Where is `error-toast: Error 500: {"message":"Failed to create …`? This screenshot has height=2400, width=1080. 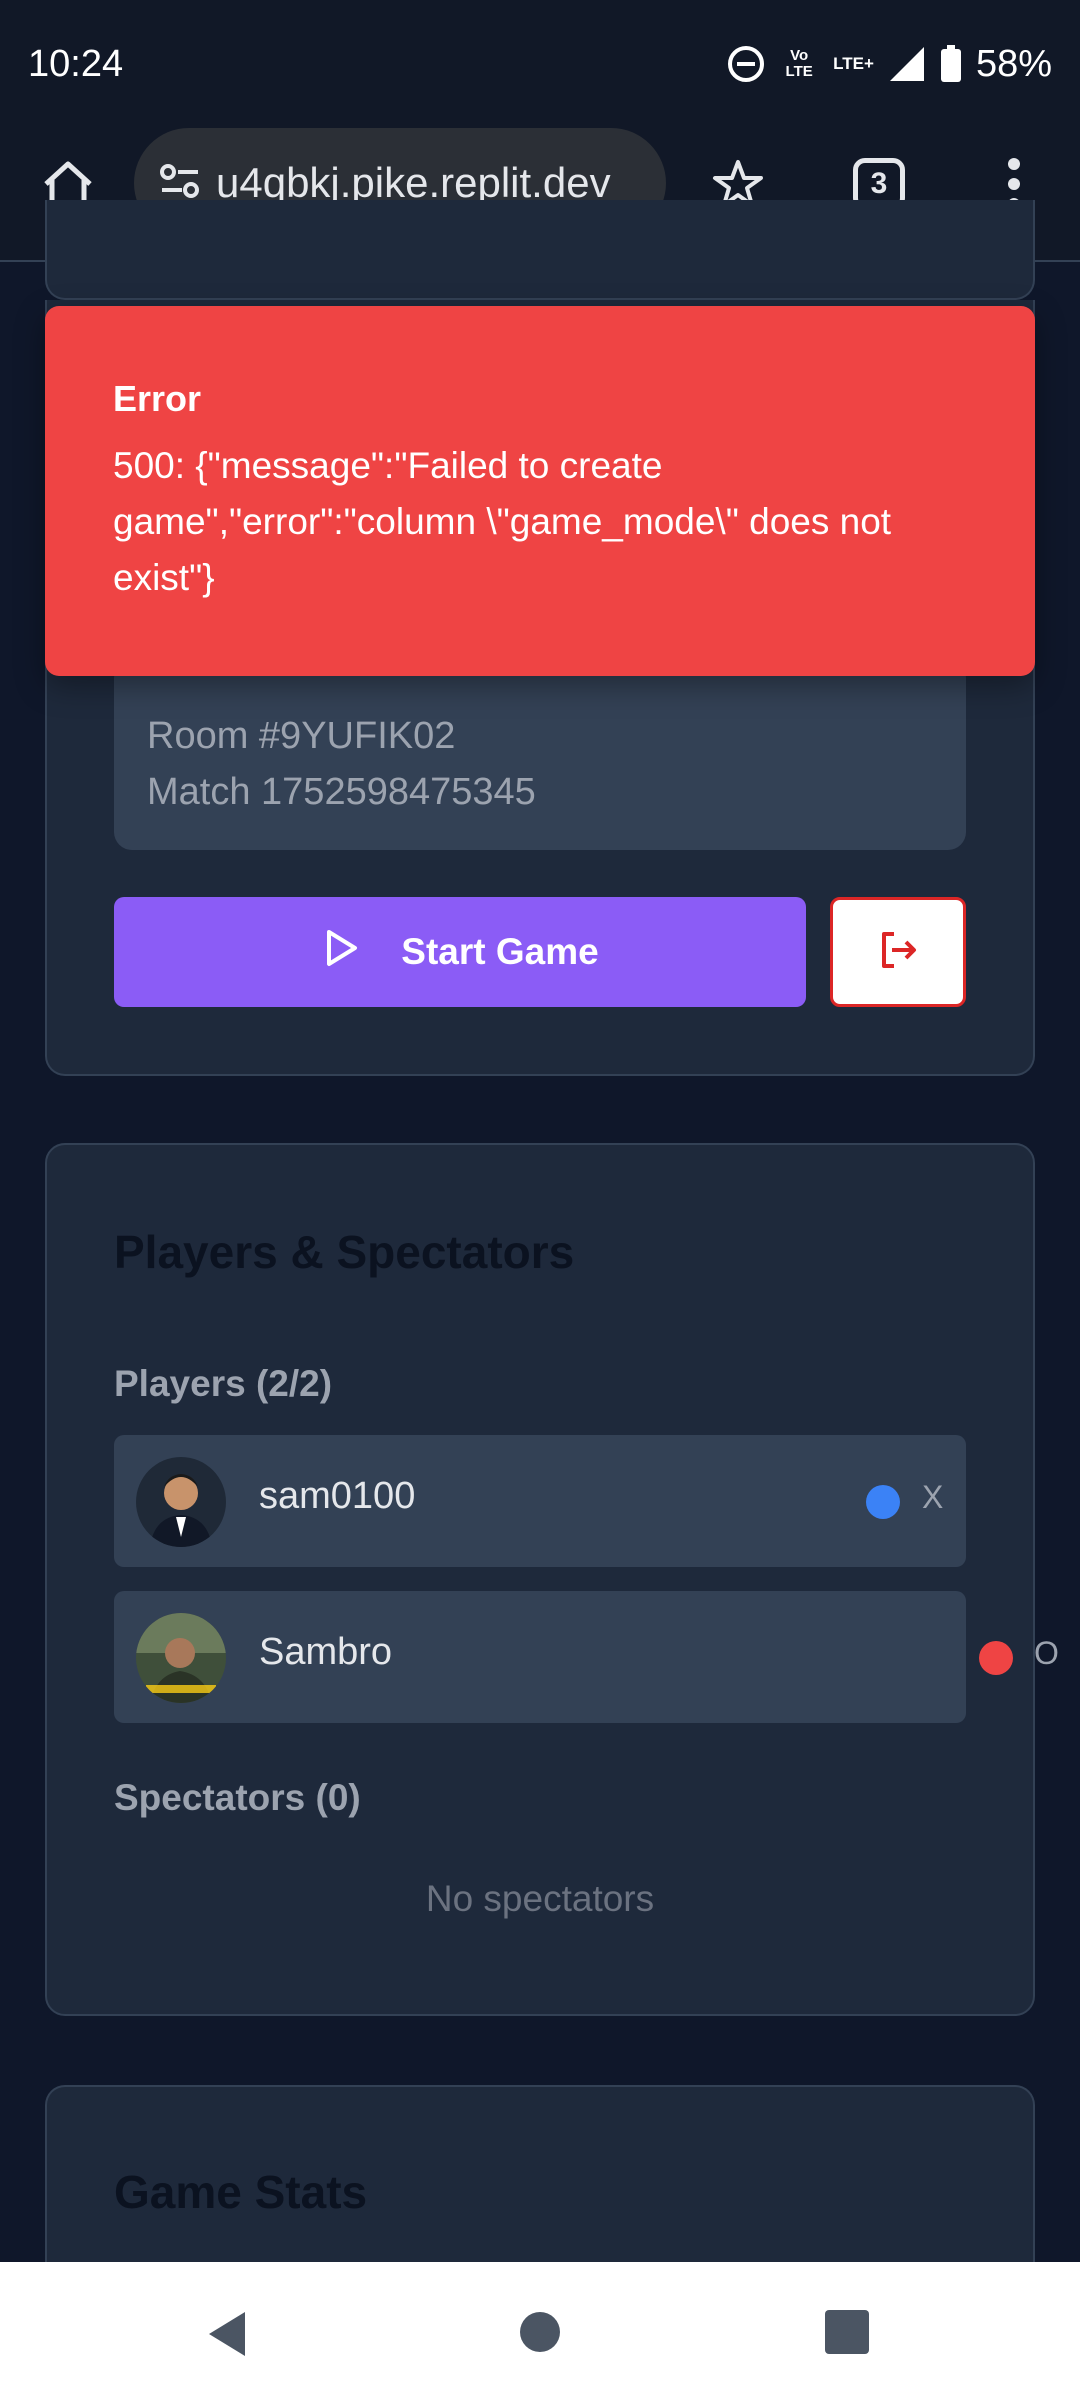 error-toast: Error 500: {"message":"Failed to create … is located at coordinates (540, 491).